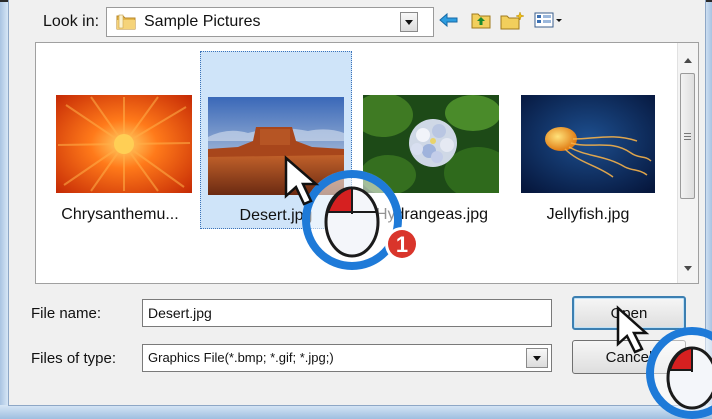 The width and height of the screenshot is (712, 419). Describe the element at coordinates (241, 357) in the screenshot. I see `file-type-value: Graphics File(*.bmp; *.gif; *.jpg;)` at that location.